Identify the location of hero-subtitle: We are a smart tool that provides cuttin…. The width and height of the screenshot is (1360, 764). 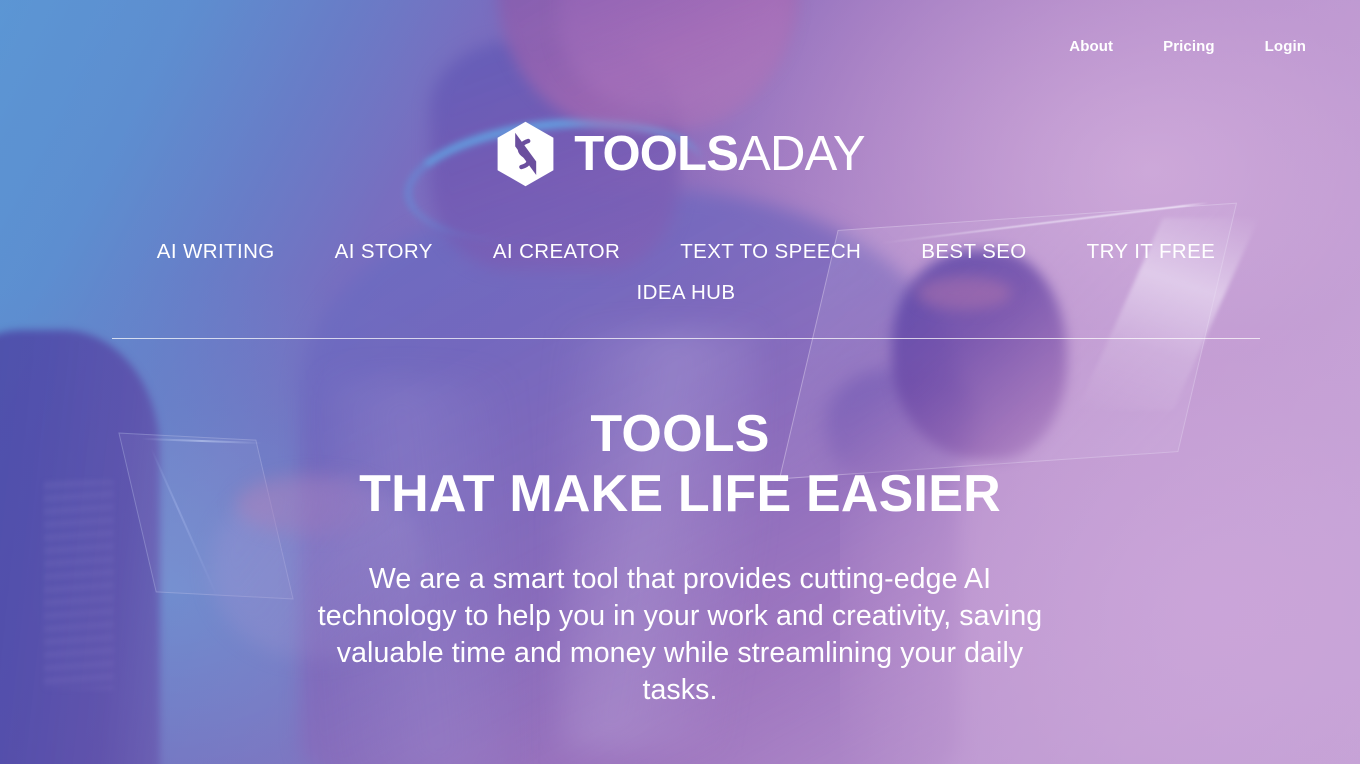
(680, 634).